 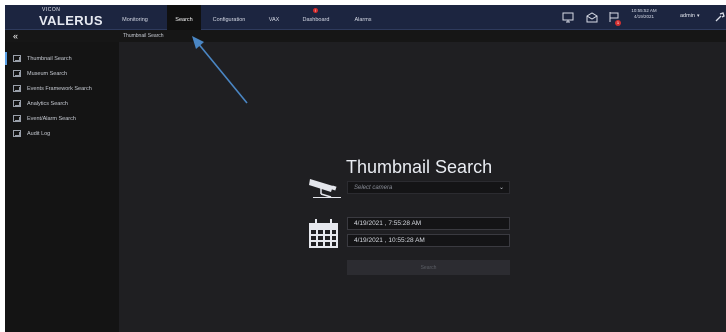 I want to click on monitor-icon, so click(x=568, y=17).